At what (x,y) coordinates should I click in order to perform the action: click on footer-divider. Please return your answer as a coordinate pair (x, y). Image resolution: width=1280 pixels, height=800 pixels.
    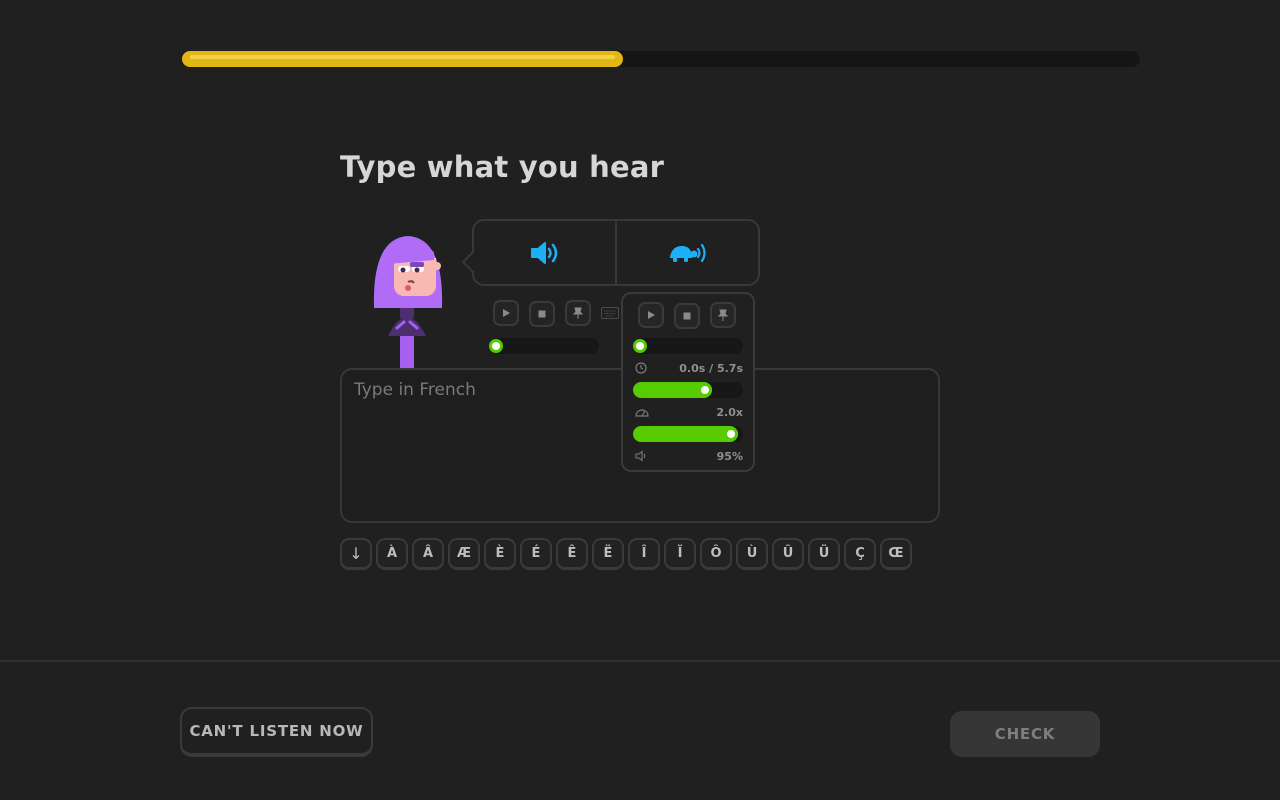
    Looking at the image, I should click on (640, 661).